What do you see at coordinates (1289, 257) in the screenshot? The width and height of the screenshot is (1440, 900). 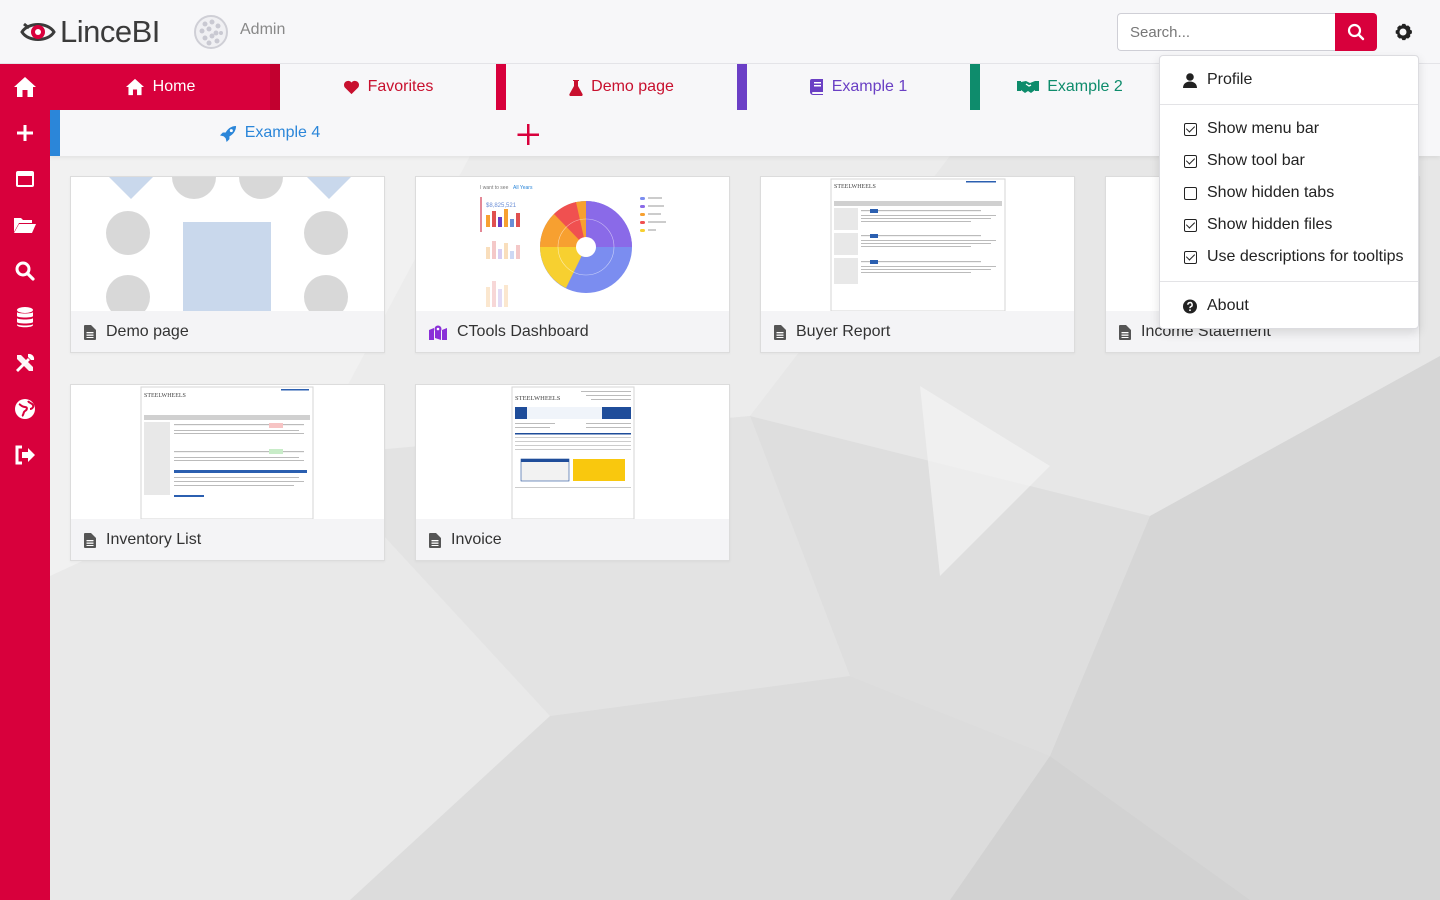 I see `menu-option-use-descriptions-for-tooltips: Use descriptions for tooltips` at bounding box center [1289, 257].